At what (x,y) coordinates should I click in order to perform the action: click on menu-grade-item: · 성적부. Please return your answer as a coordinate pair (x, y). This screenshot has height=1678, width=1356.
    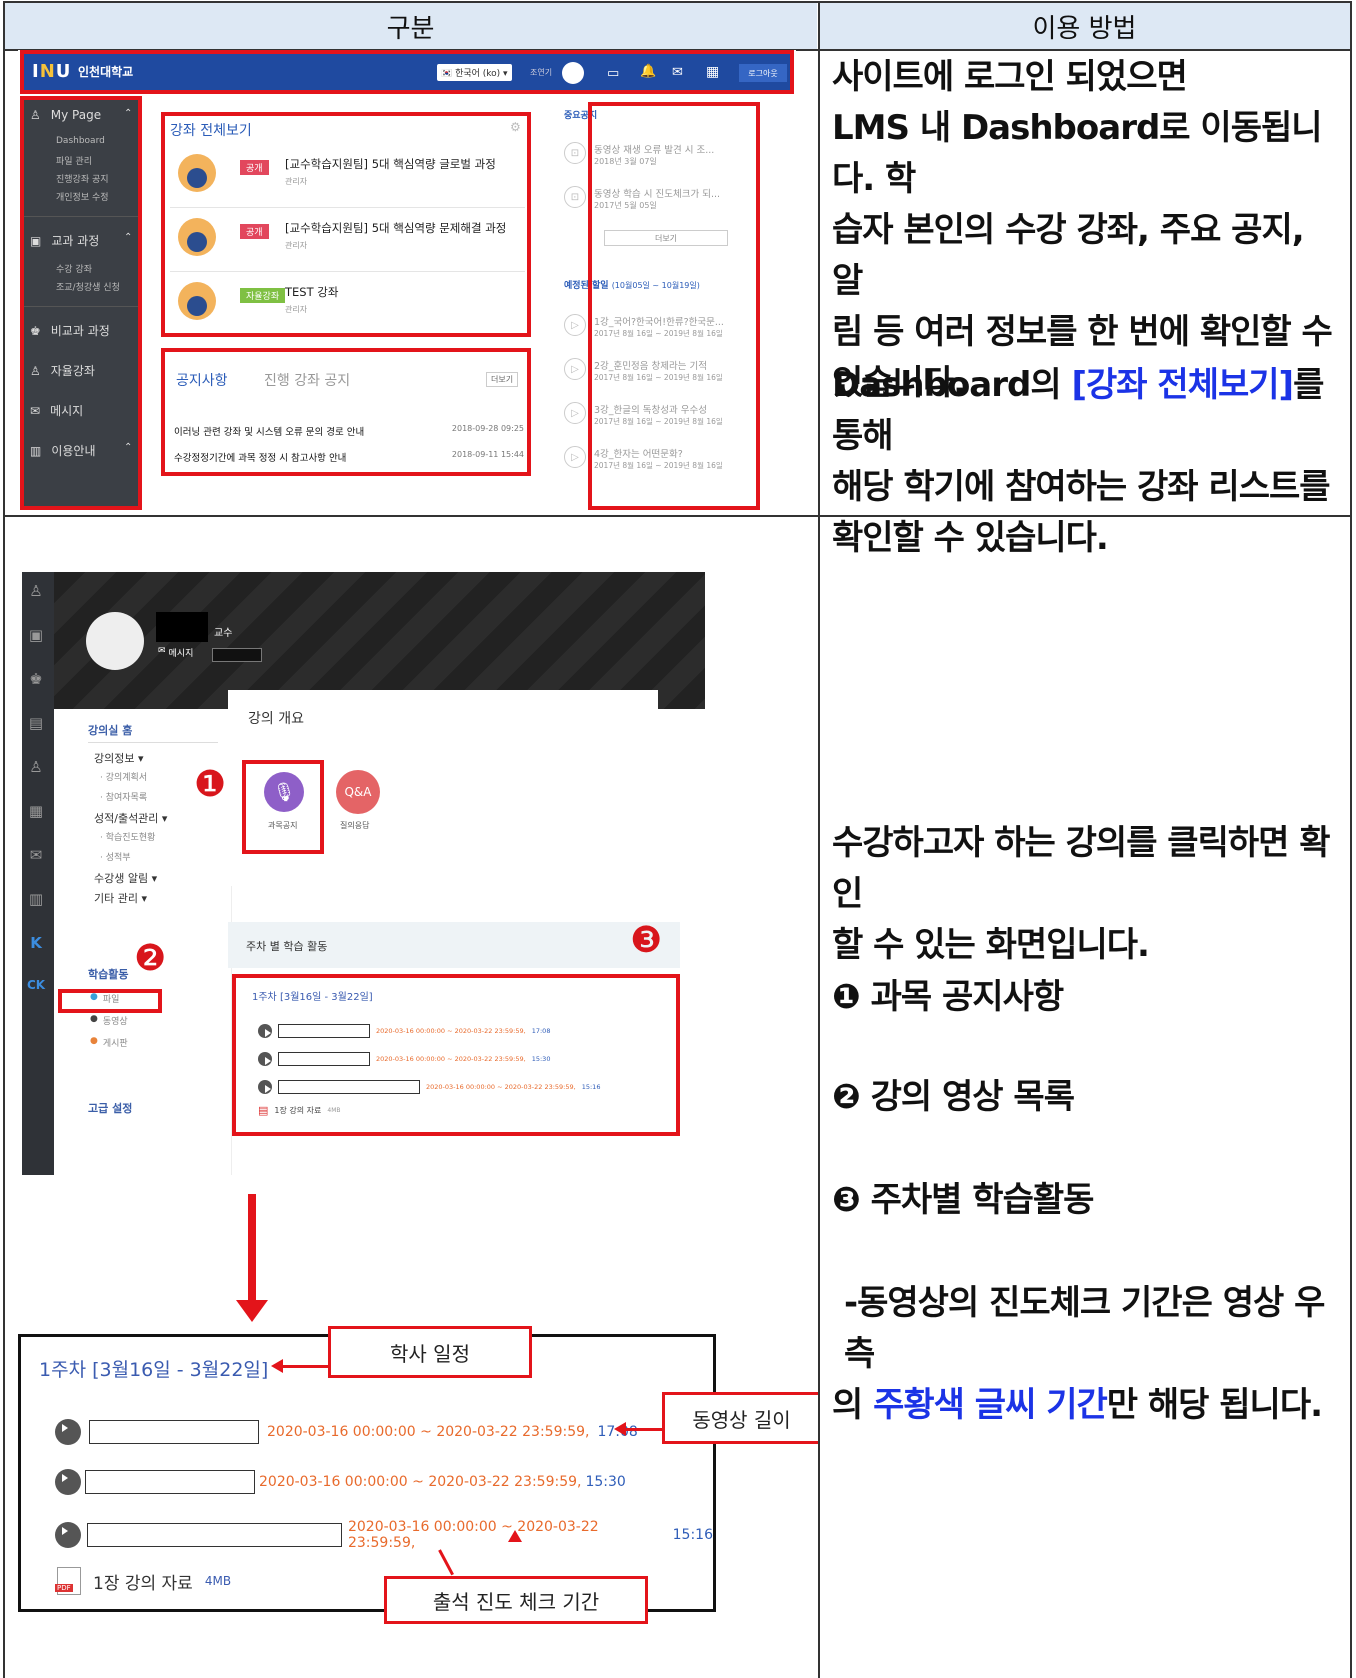
    Looking at the image, I should click on (115, 856).